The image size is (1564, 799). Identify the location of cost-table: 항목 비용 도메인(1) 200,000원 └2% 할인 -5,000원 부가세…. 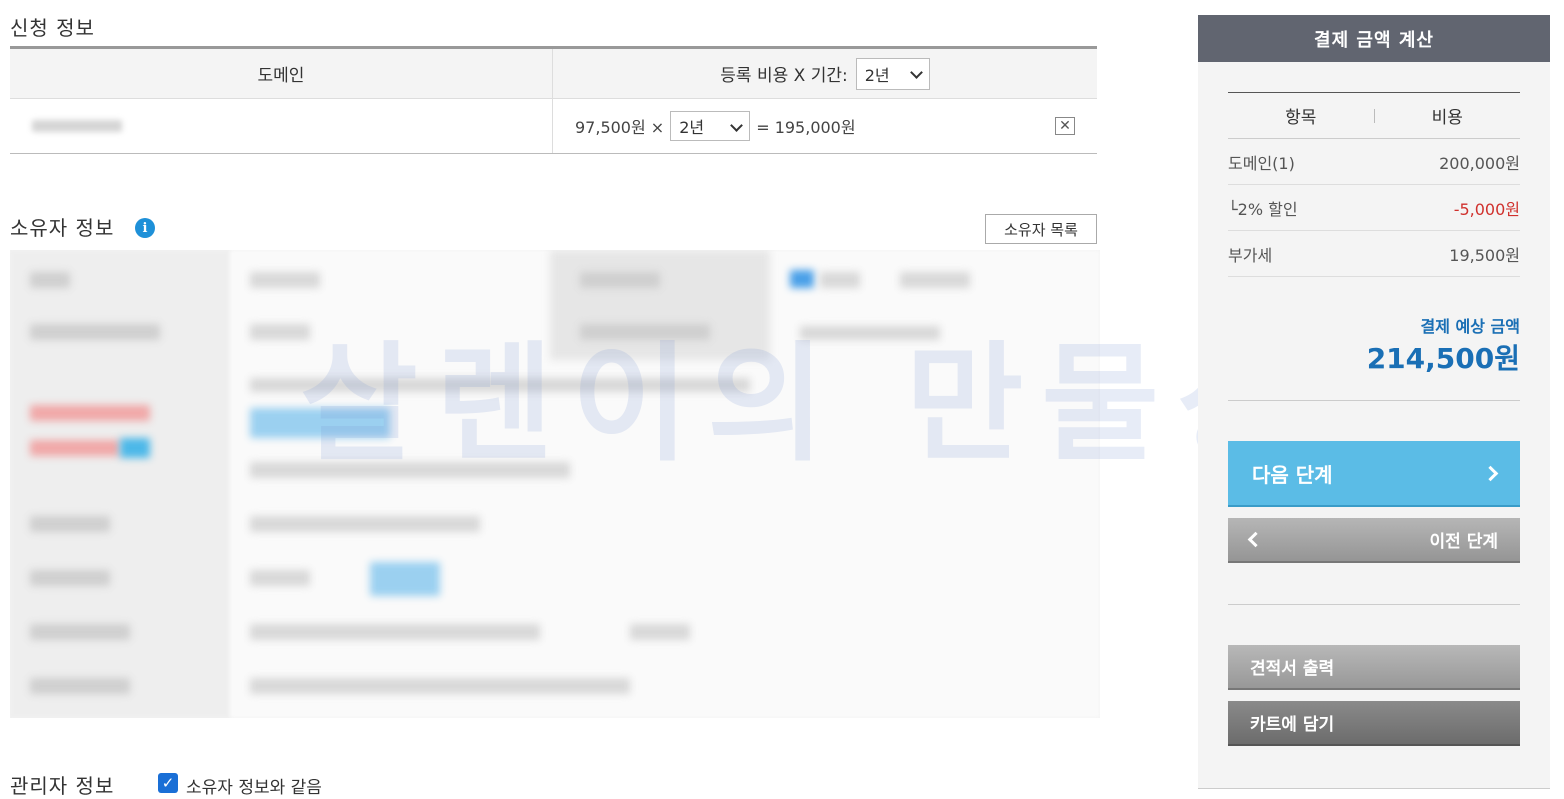
(1374, 184).